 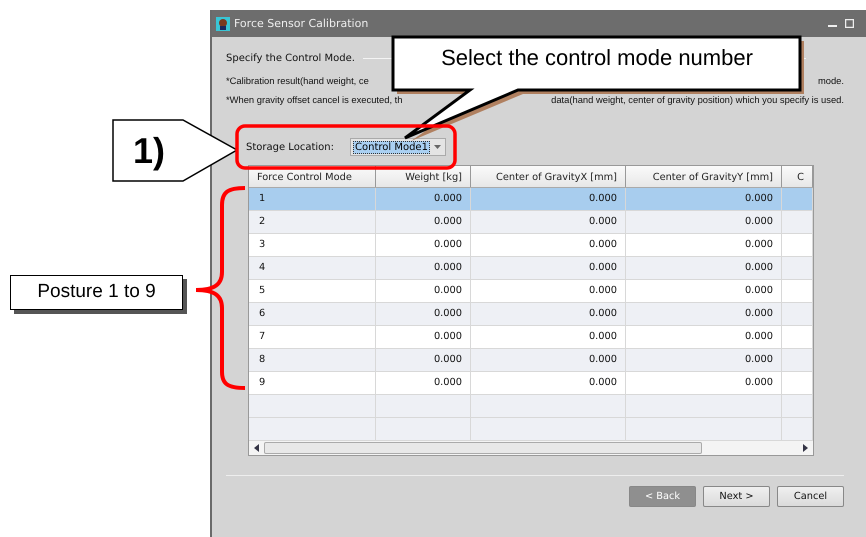 What do you see at coordinates (312, 176) in the screenshot?
I see `column-header: Force Control Mode` at bounding box center [312, 176].